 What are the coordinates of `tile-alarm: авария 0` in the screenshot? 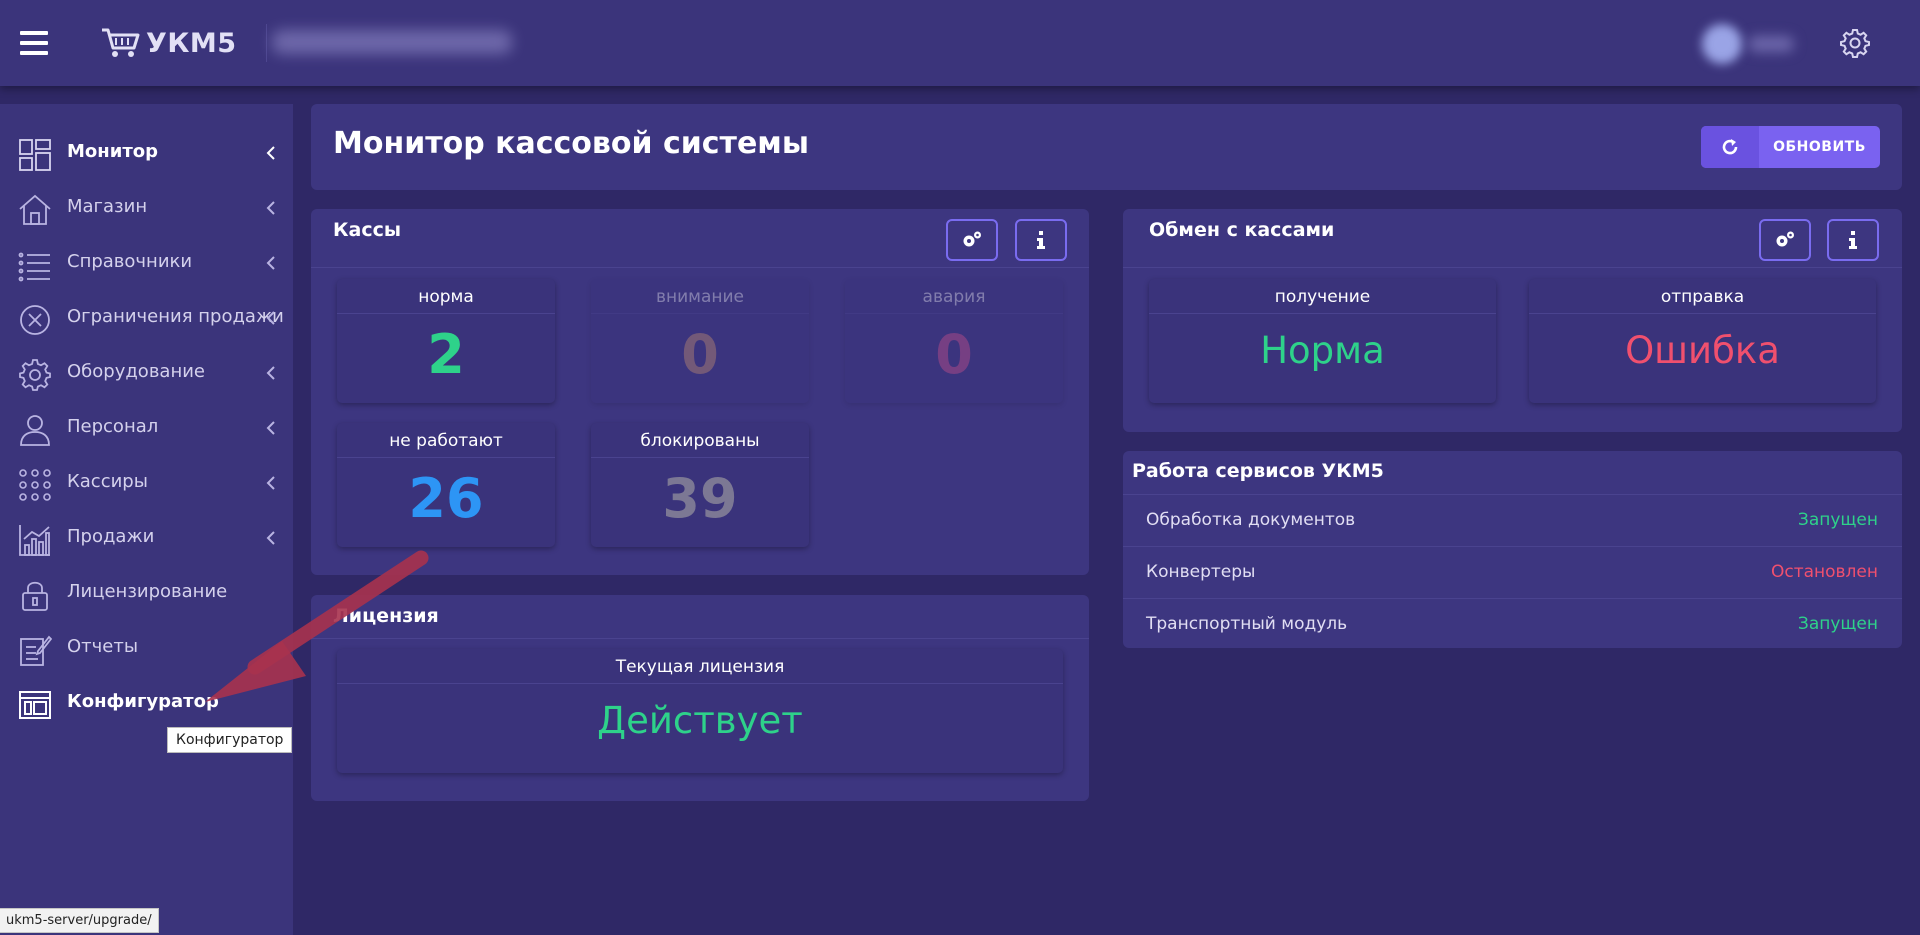 It's located at (954, 341).